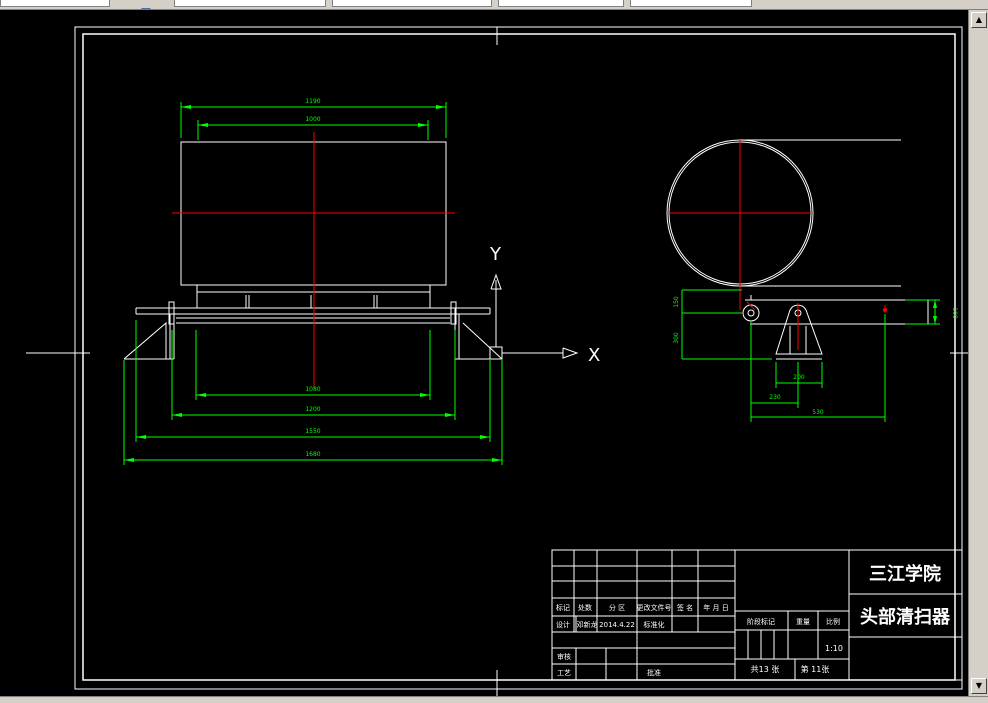 The image size is (988, 703). I want to click on dim-top-outer: 1190, so click(312, 101).